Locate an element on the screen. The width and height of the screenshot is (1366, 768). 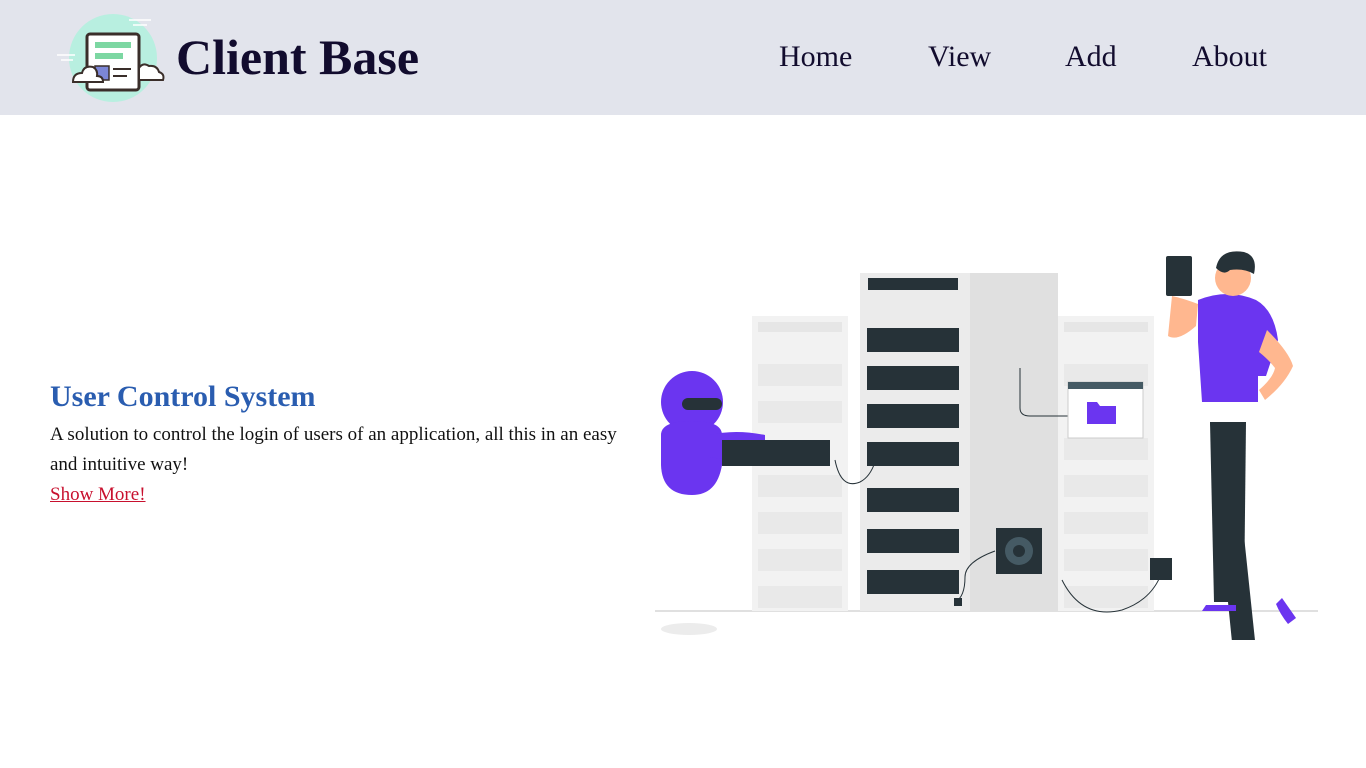
client-base-logo-icon is located at coordinates (111, 57).